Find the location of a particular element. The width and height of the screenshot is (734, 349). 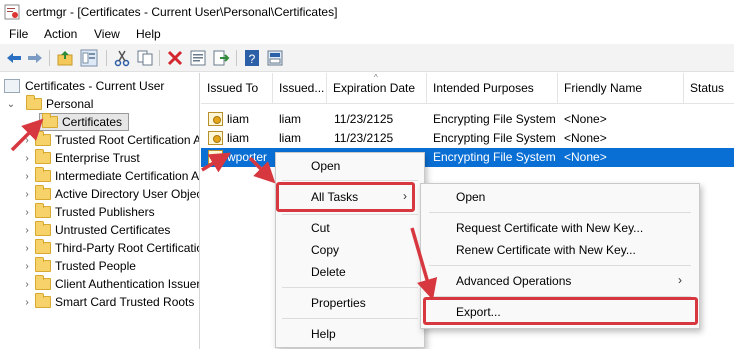

certificate-store-icon is located at coordinates (12, 86).